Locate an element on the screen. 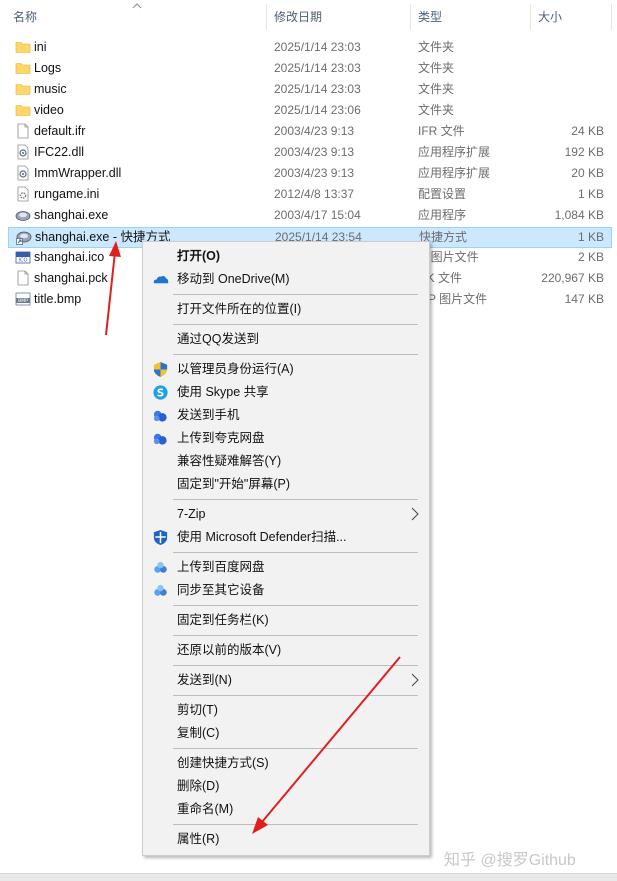  file-name: ini is located at coordinates (40, 47).